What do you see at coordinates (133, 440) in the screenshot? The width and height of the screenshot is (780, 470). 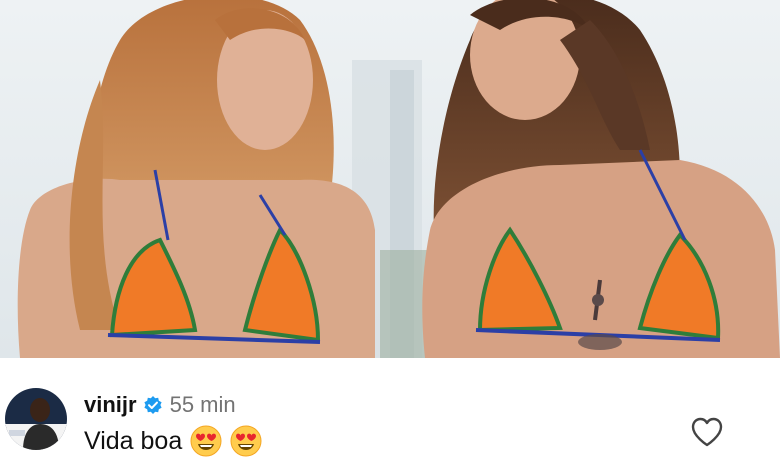 I see `comment-text: Vida boa` at bounding box center [133, 440].